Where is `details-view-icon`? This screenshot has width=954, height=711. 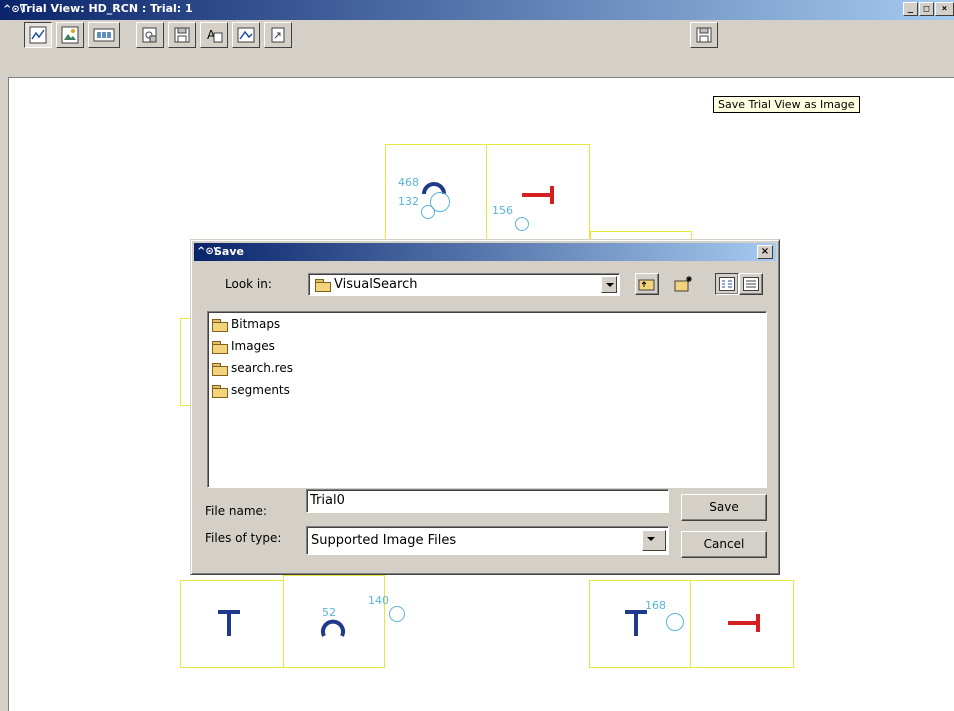 details-view-icon is located at coordinates (751, 284).